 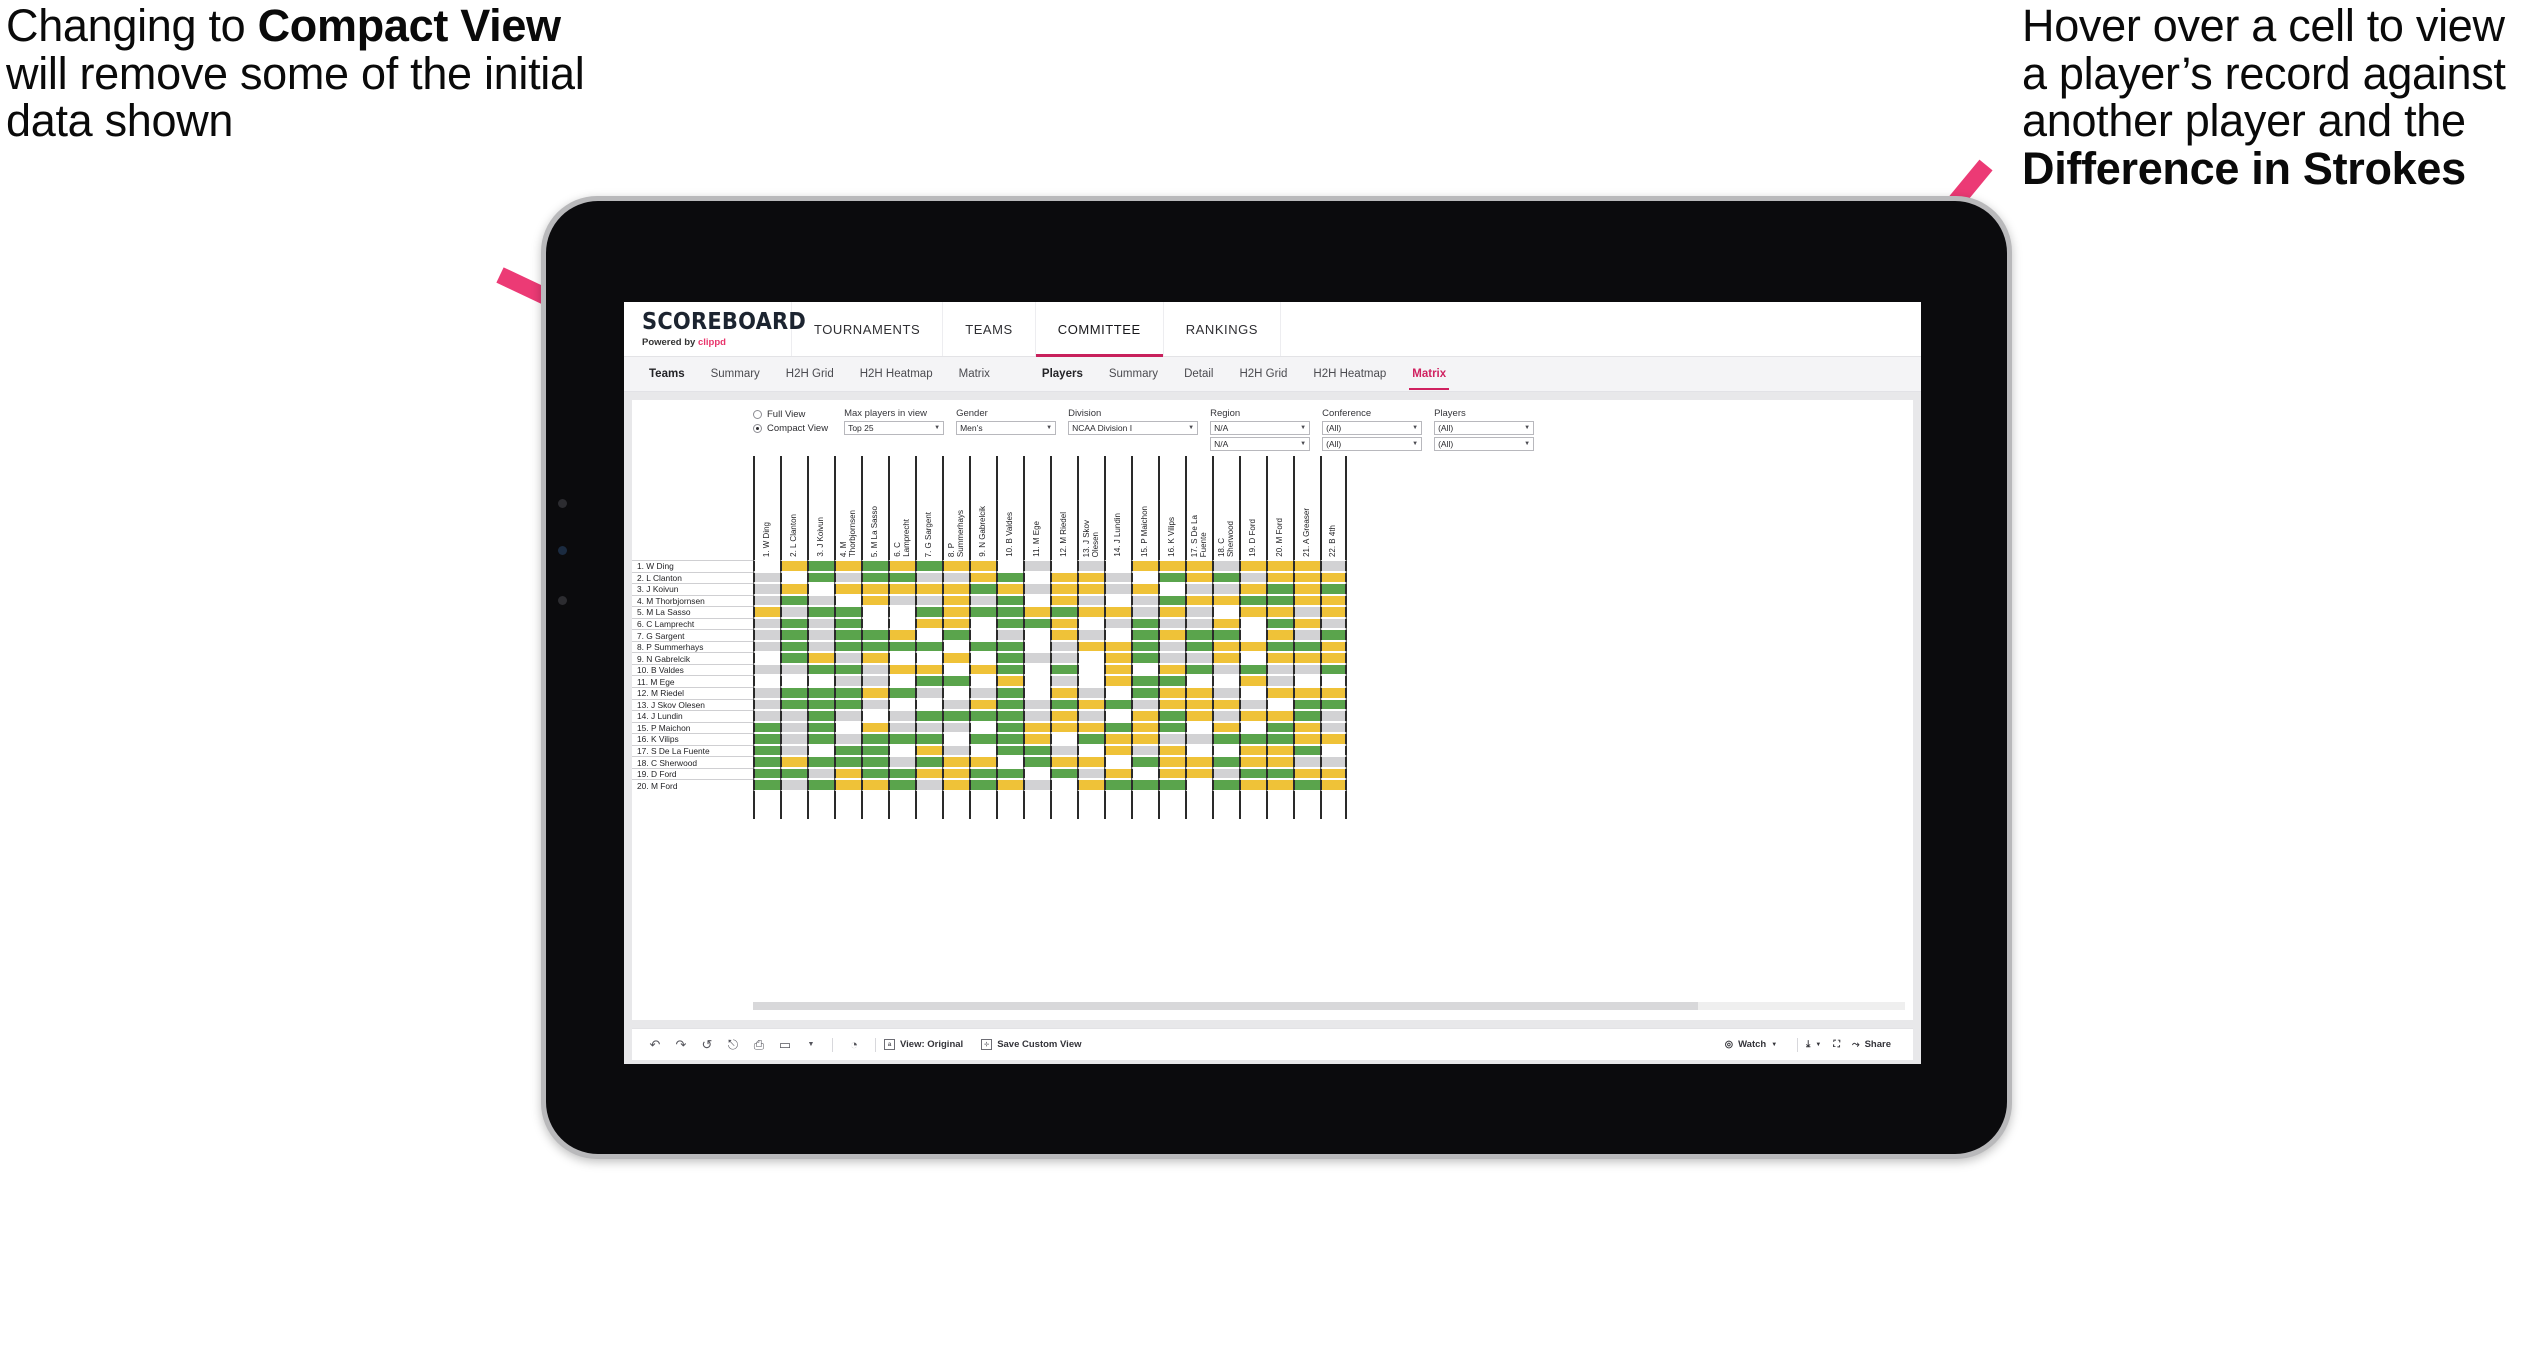 What do you see at coordinates (681, 1045) in the screenshot?
I see `redo-icon: ↷` at bounding box center [681, 1045].